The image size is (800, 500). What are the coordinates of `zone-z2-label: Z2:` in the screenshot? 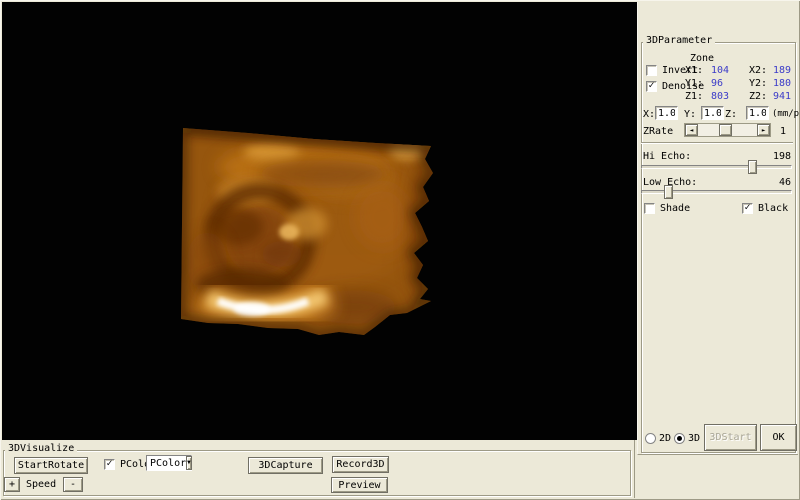 It's located at (758, 96).